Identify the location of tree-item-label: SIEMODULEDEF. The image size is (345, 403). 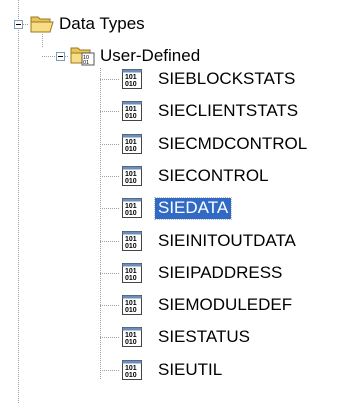
(225, 304).